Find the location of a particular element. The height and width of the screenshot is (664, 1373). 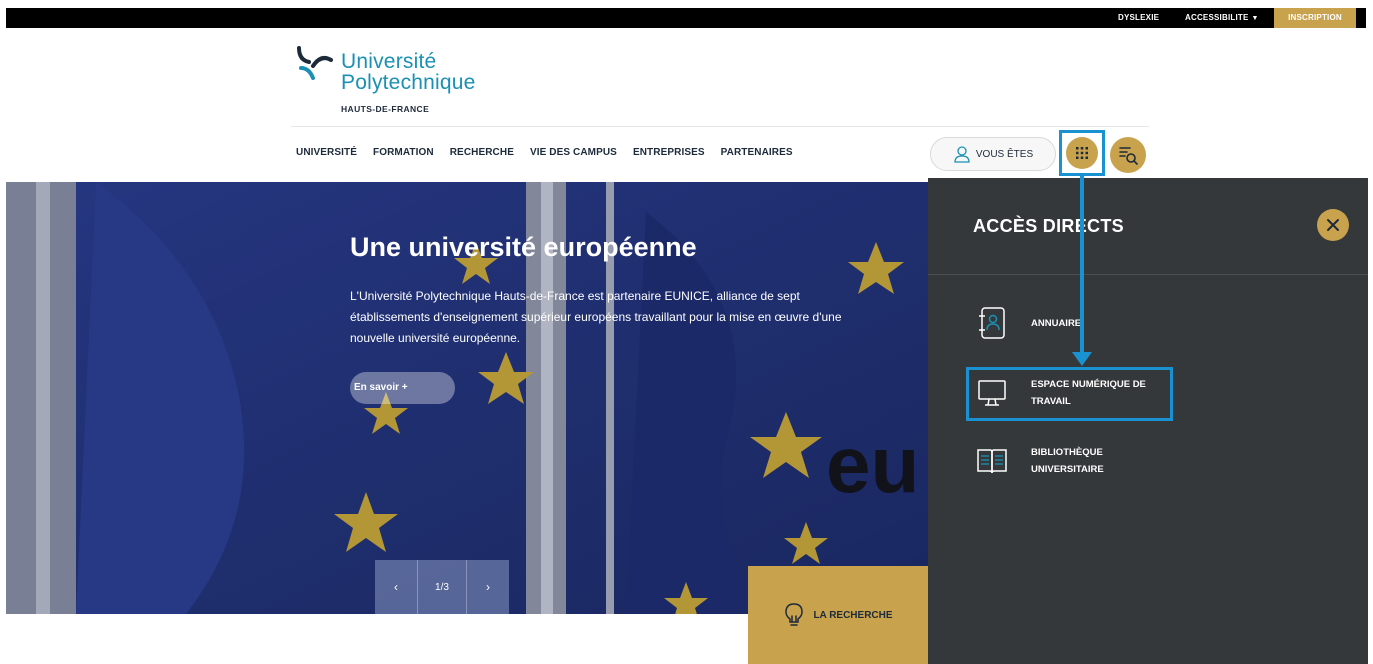

register-link: INSCRIPTION is located at coordinates (1315, 18).